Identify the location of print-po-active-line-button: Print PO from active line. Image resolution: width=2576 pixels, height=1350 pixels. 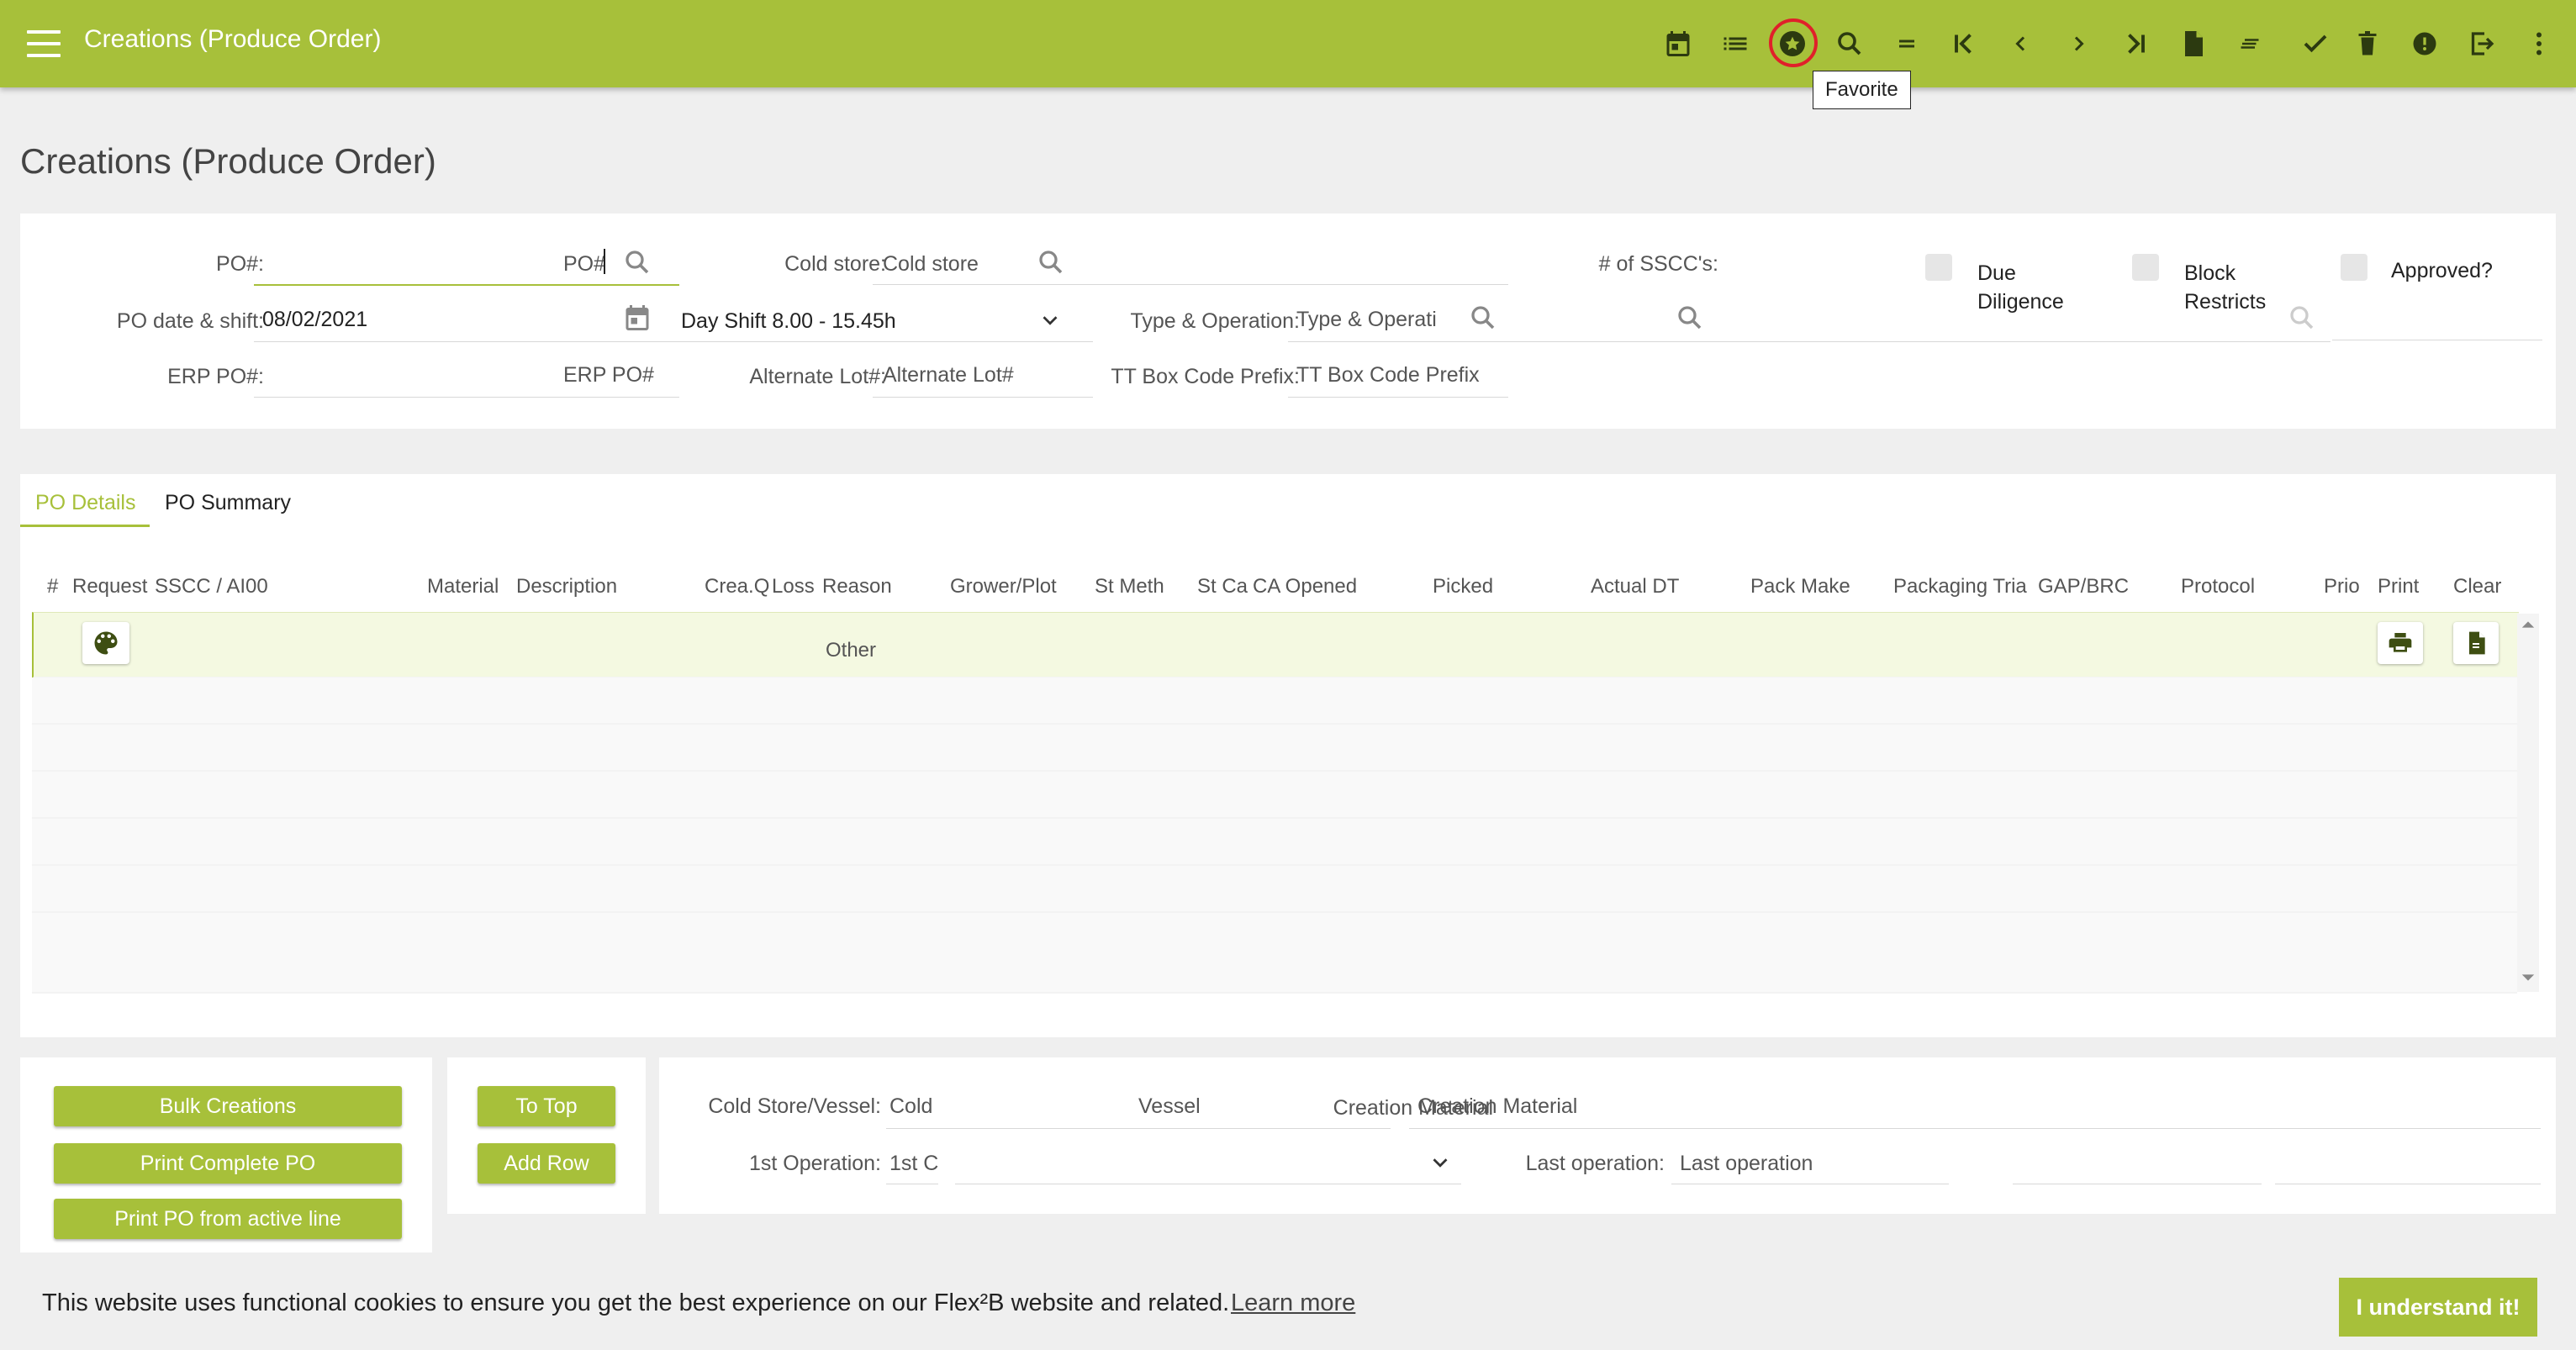
(228, 1219).